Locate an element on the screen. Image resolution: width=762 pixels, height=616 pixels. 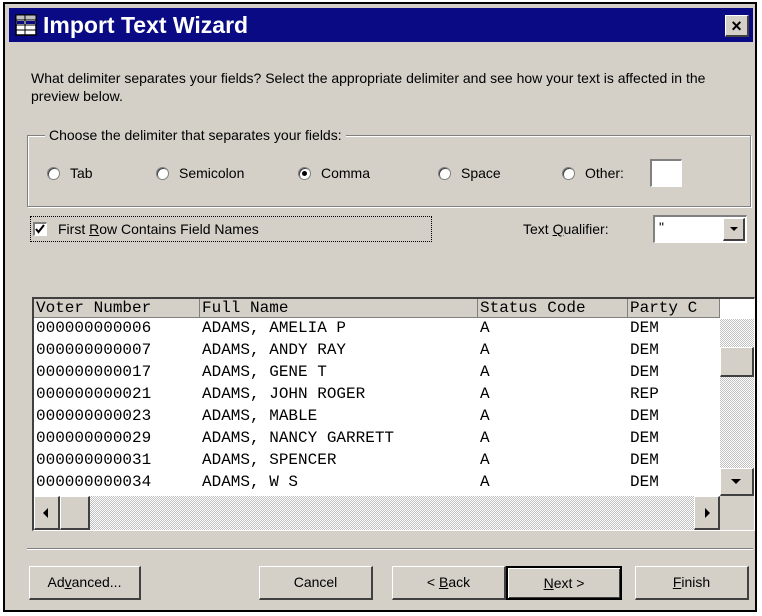
radio-semicolon: Semicolon is located at coordinates (200, 173).